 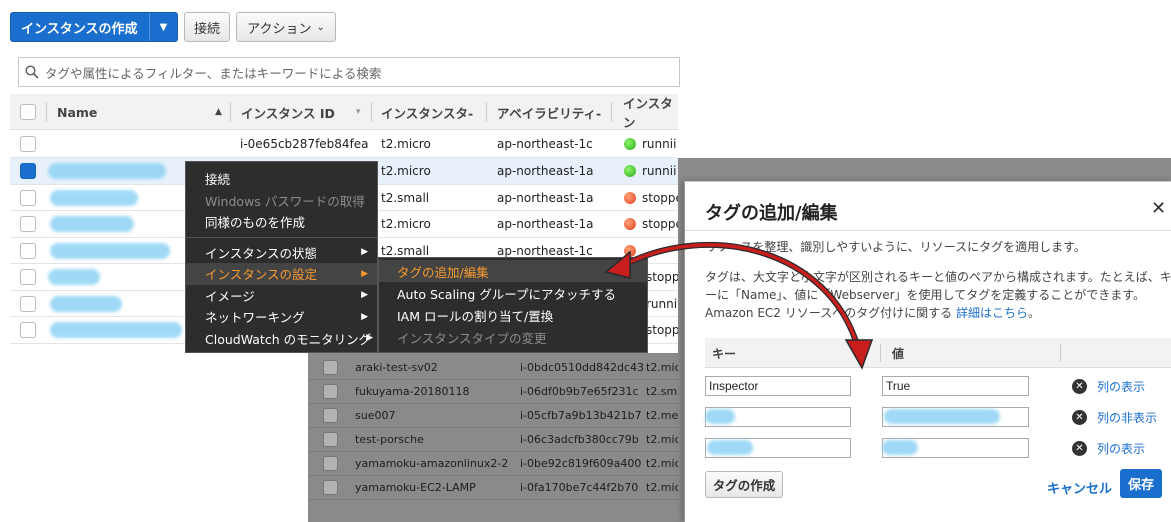 I want to click on instance-name: sue007, so click(x=375, y=415).